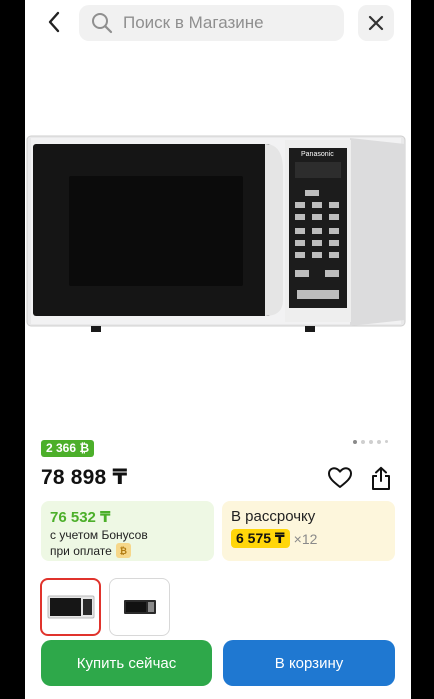 The height and width of the screenshot is (699, 434). Describe the element at coordinates (260, 538) in the screenshot. I see `installment-amount: 6 575 ₸` at that location.